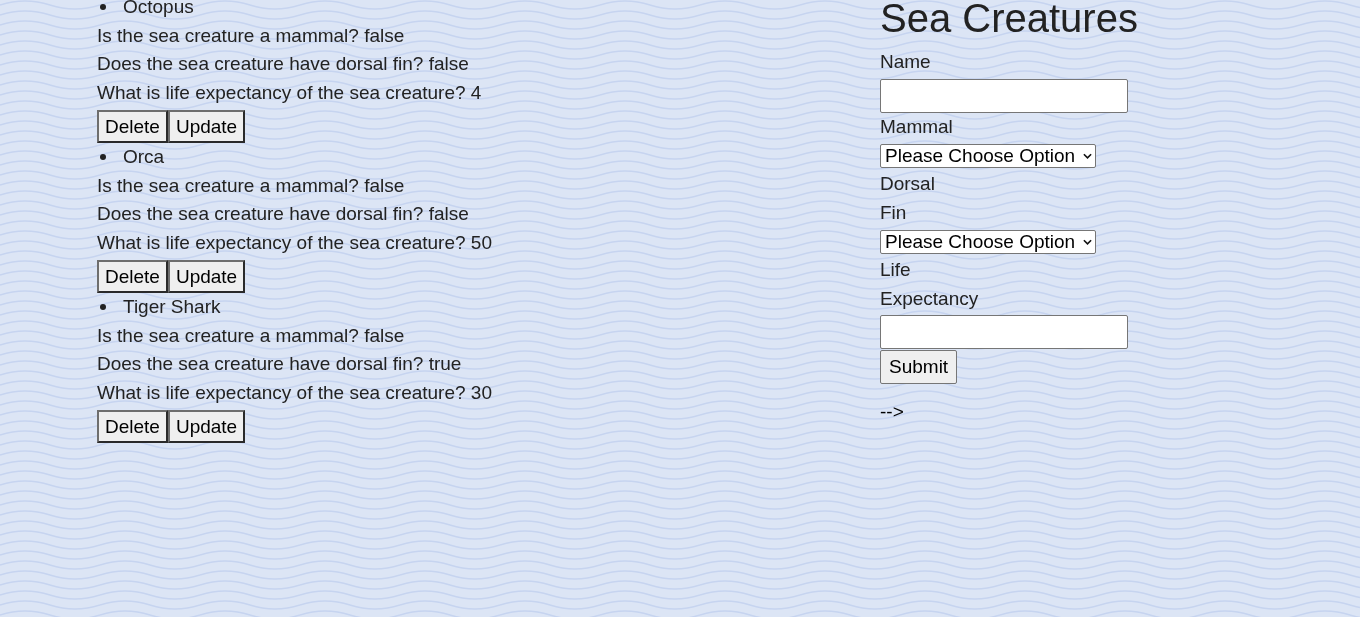  What do you see at coordinates (279, 364) in the screenshot?
I see `dorsal-fin-answer: Does the sea creature have dorsal fin? true` at bounding box center [279, 364].